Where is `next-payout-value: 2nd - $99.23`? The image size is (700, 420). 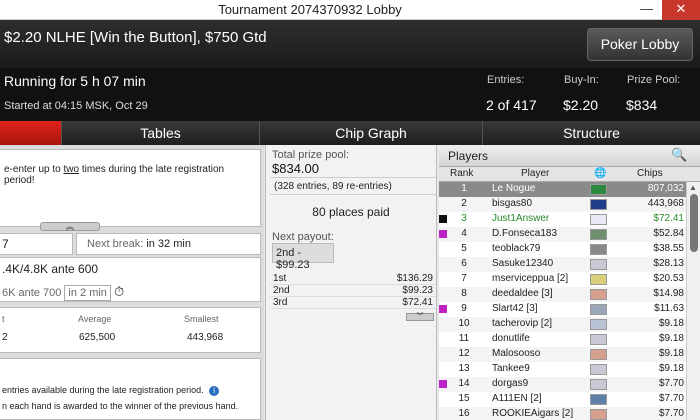
next-payout-value: 2nd - $99.23 is located at coordinates (303, 257).